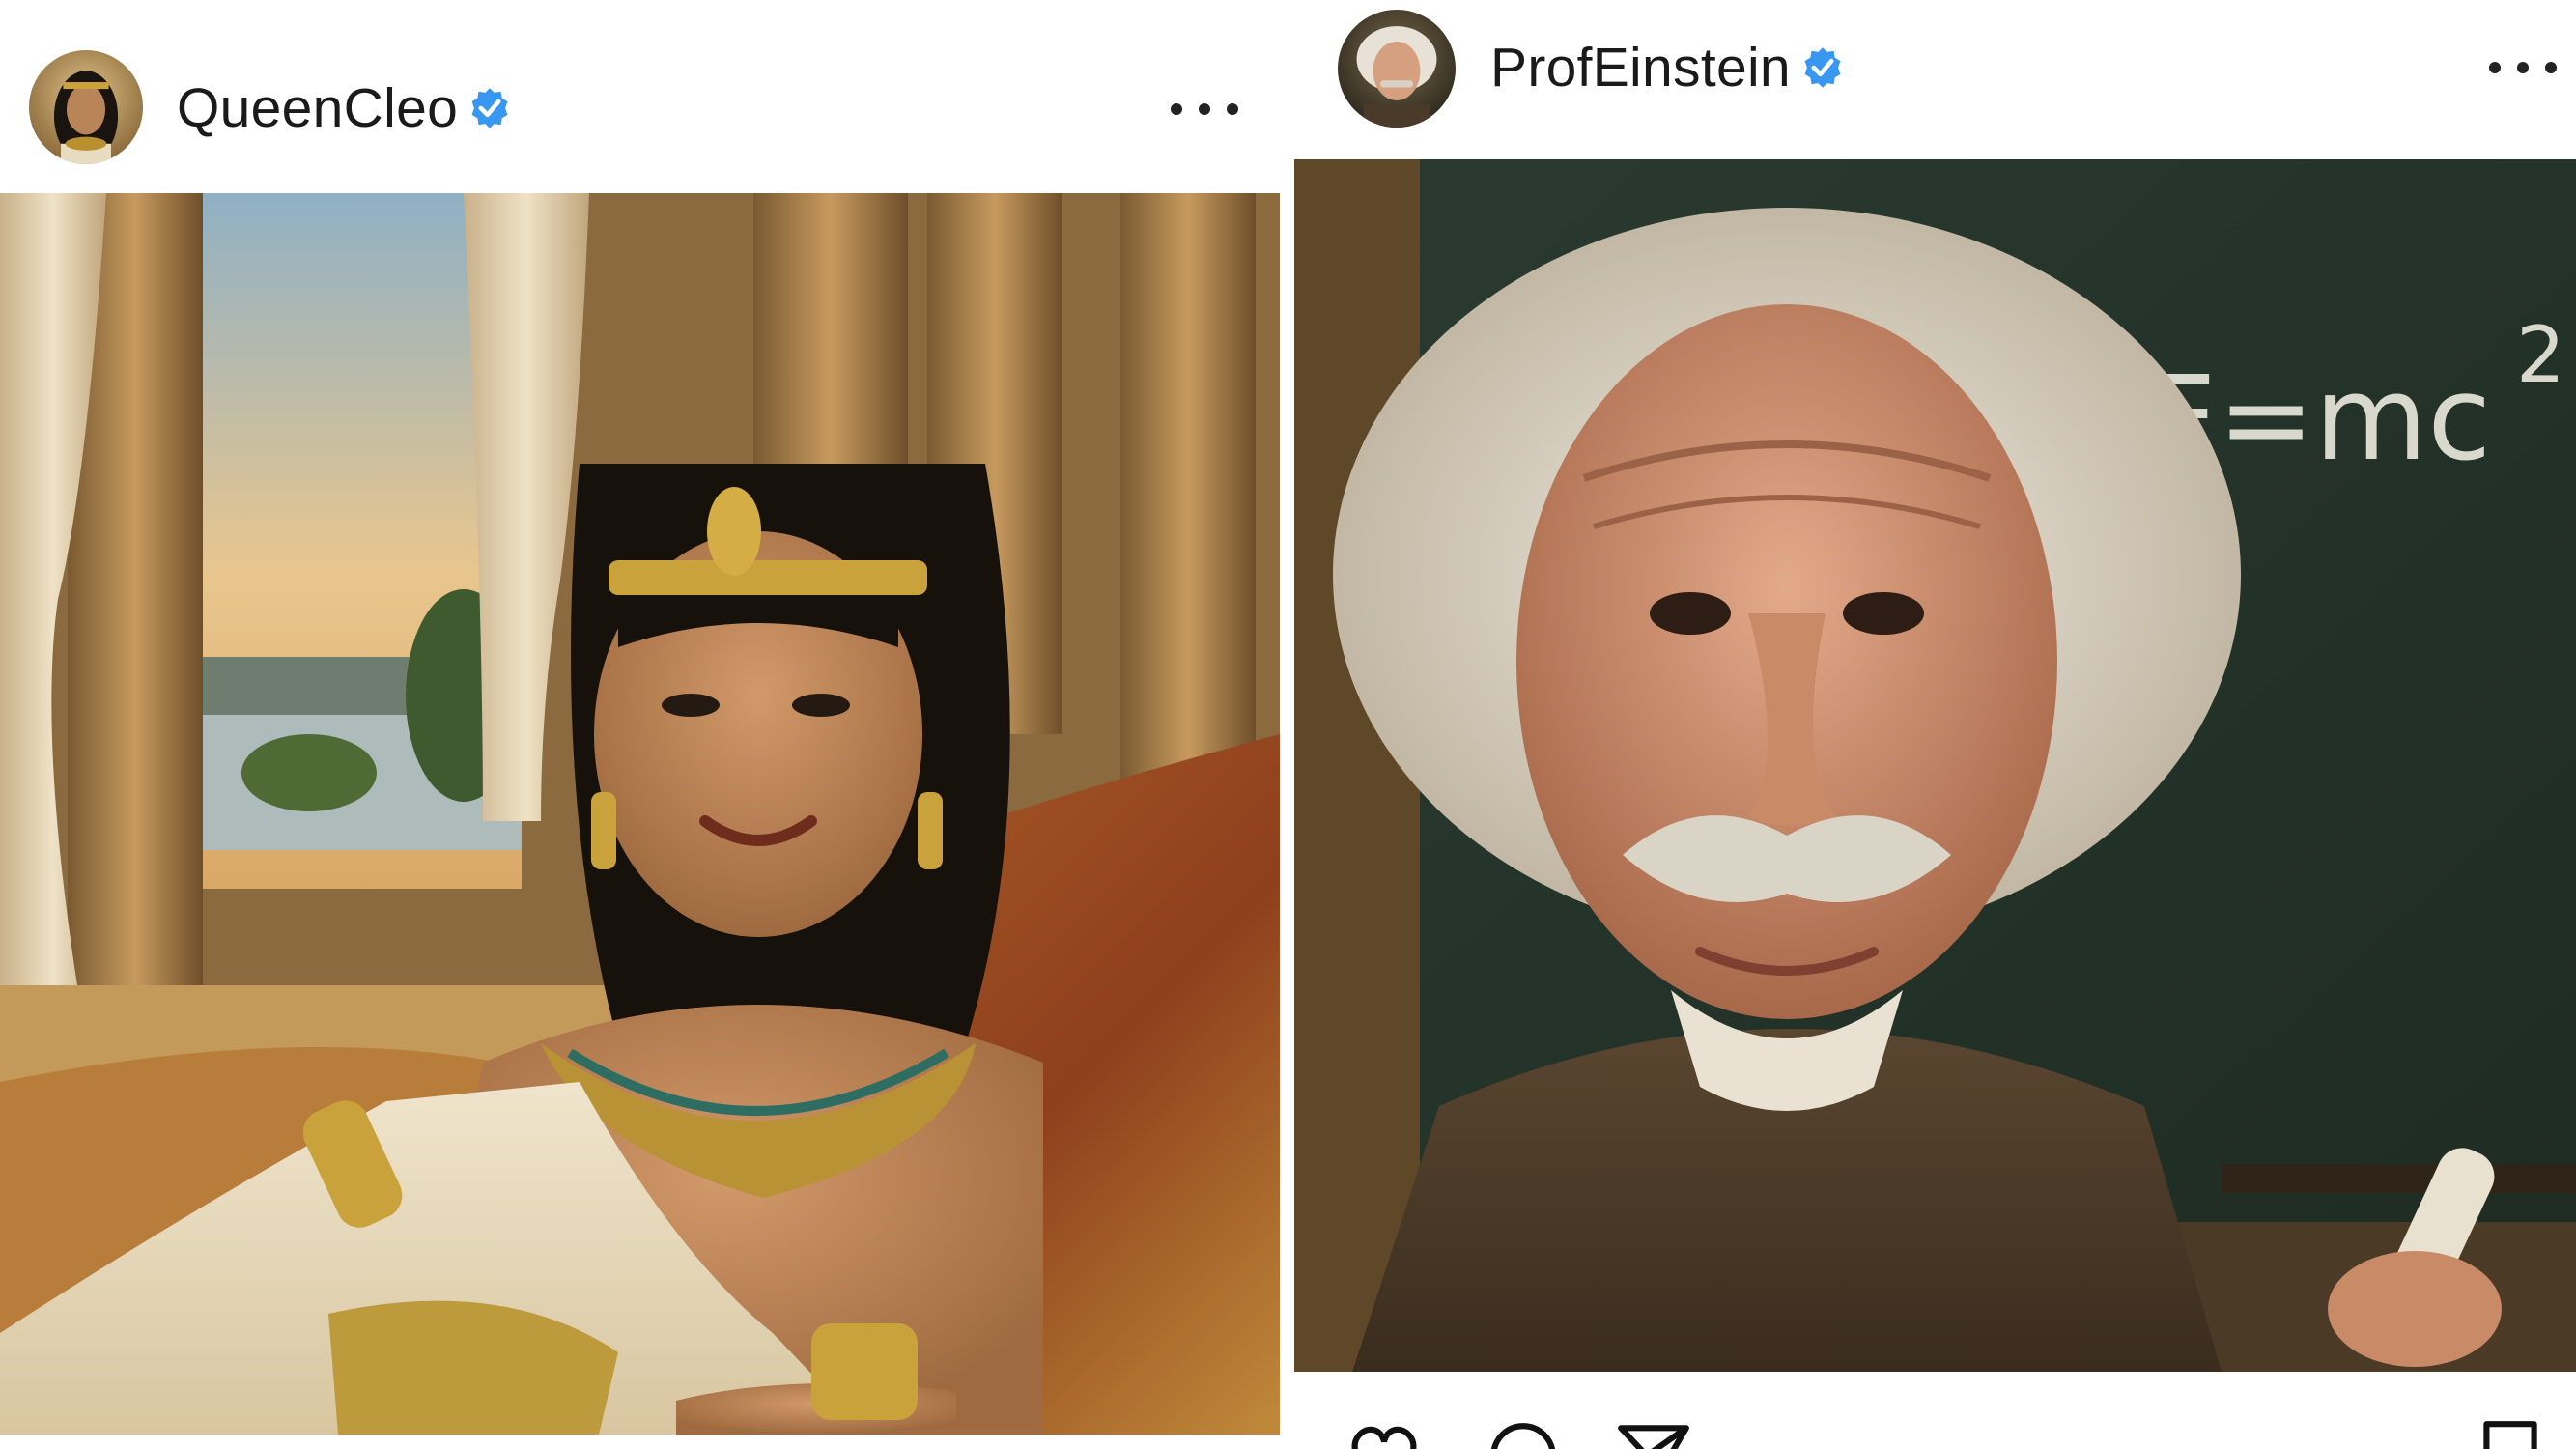 This screenshot has height=1449, width=2576. What do you see at coordinates (317, 108) in the screenshot?
I see `username: QueenCleo` at bounding box center [317, 108].